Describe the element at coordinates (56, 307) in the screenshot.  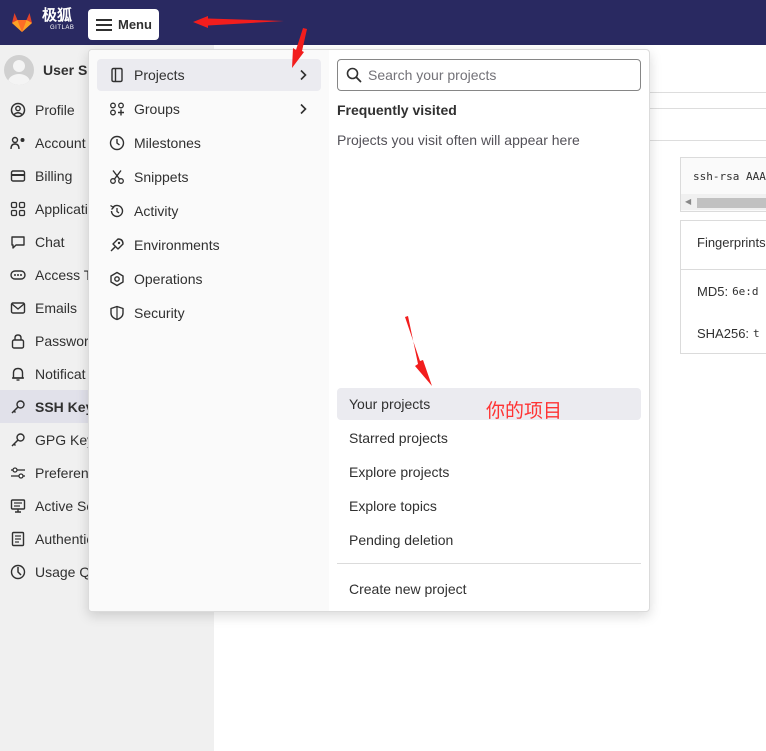
I see `sidebar-item-label: Emails` at that location.